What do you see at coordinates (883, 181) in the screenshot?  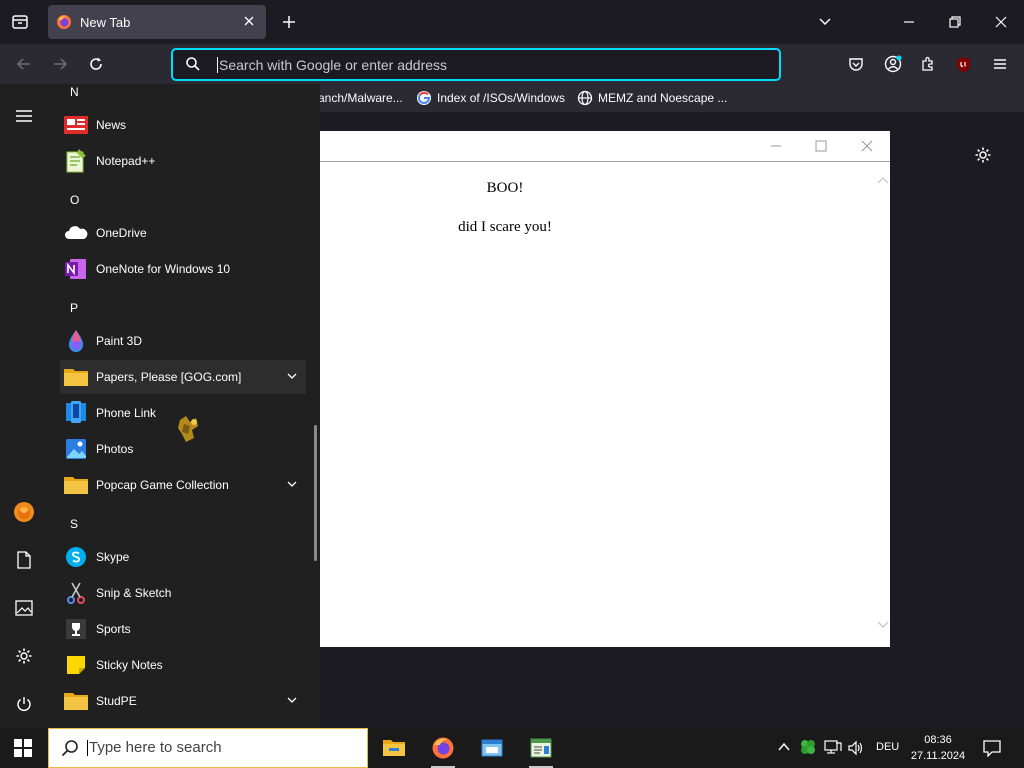 I see `scroll-up-icon` at bounding box center [883, 181].